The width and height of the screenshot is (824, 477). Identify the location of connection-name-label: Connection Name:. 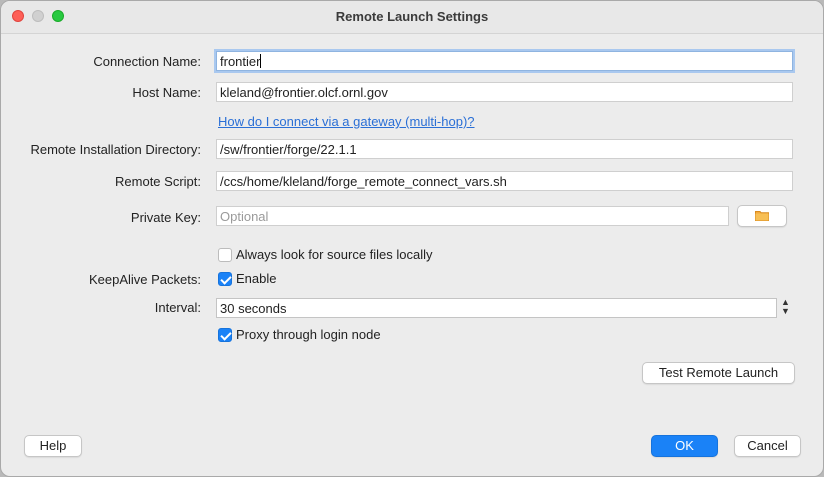
(147, 61).